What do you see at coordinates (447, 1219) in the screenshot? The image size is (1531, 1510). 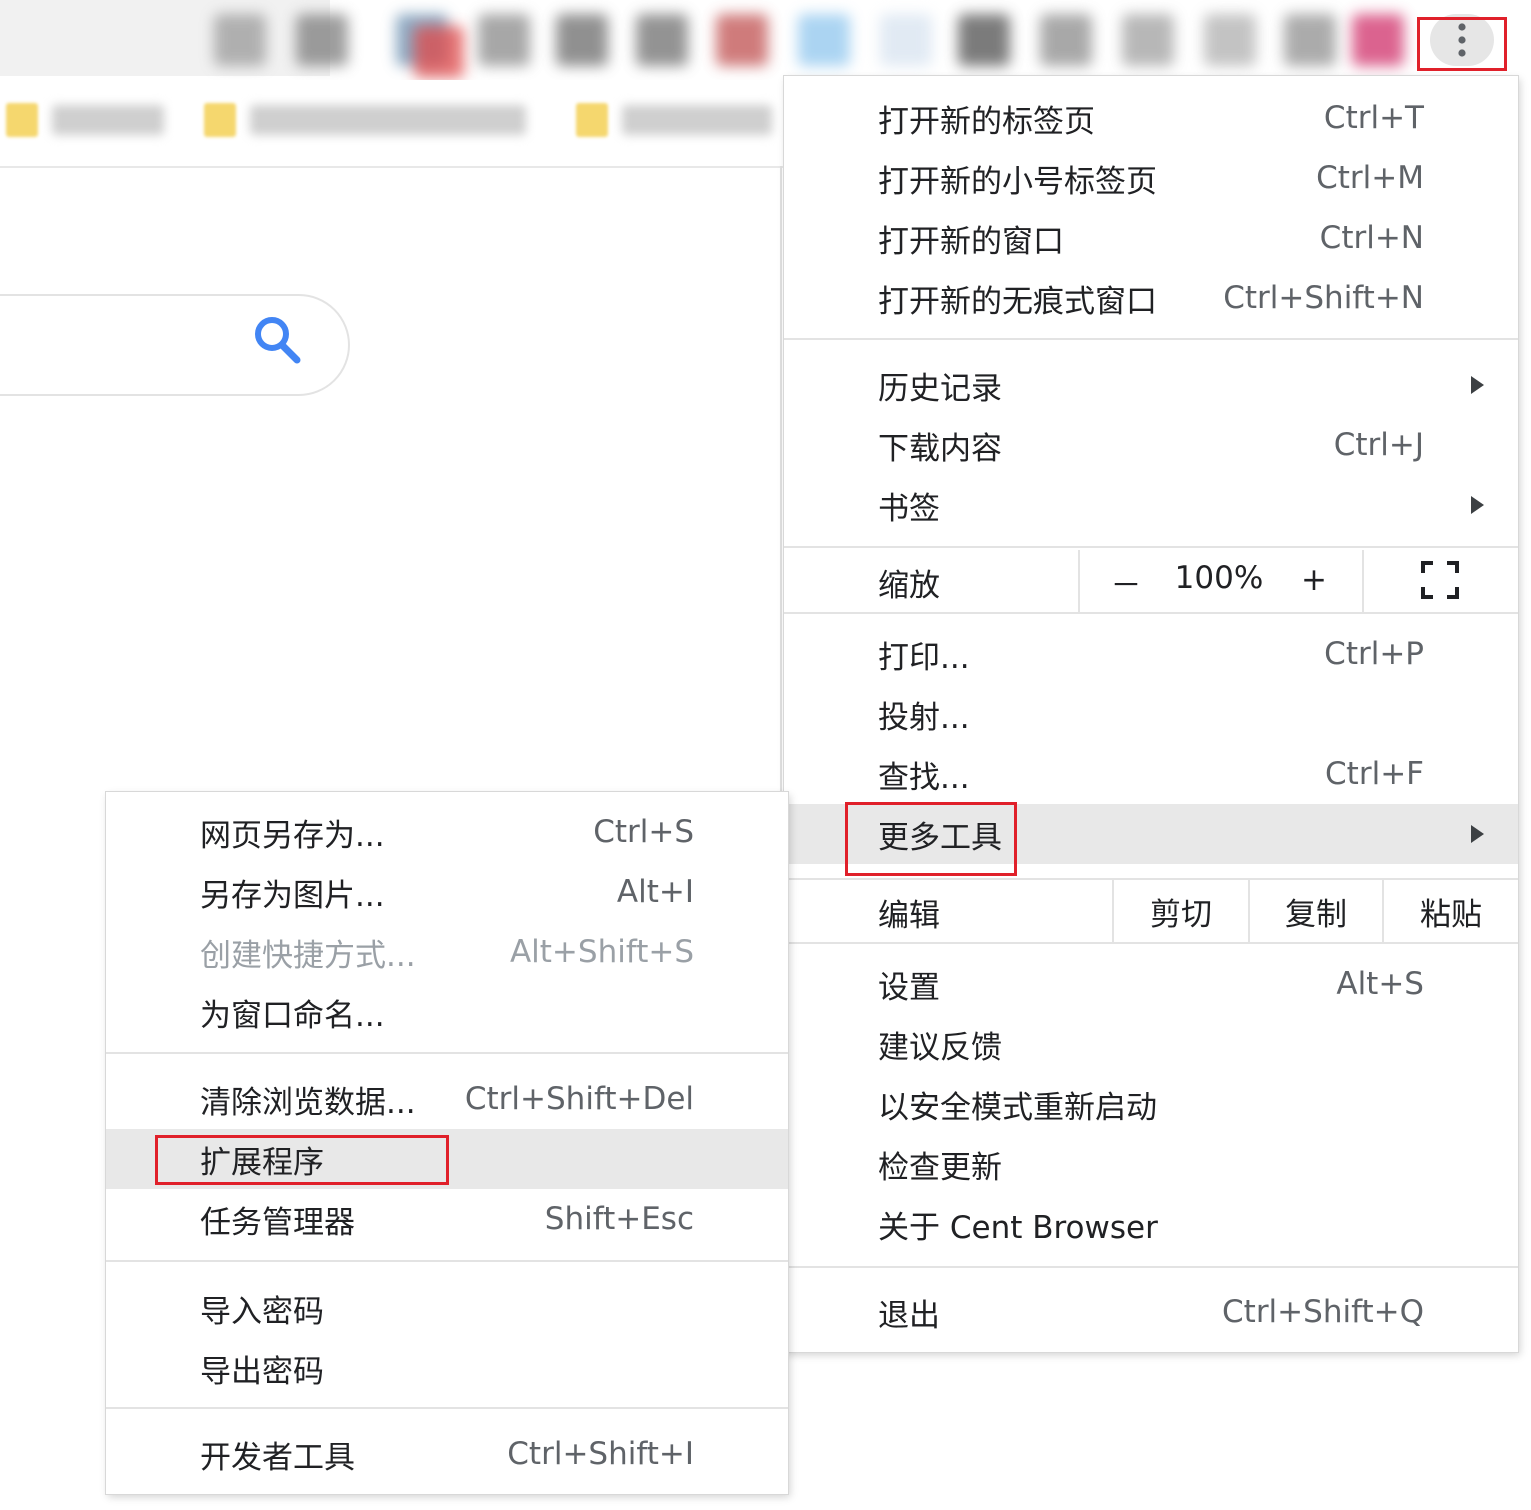 I see `menu-item-task-manager: 任务管理器 Shift+Esc` at bounding box center [447, 1219].